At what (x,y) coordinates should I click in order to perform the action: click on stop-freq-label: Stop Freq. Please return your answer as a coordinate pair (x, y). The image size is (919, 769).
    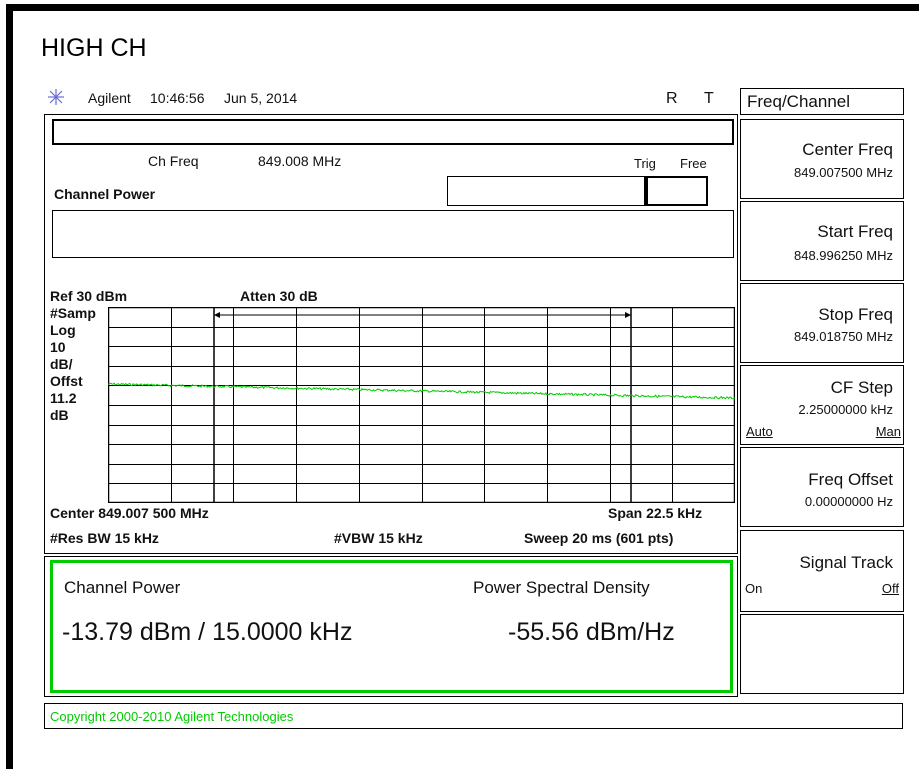
    Looking at the image, I should click on (855, 314).